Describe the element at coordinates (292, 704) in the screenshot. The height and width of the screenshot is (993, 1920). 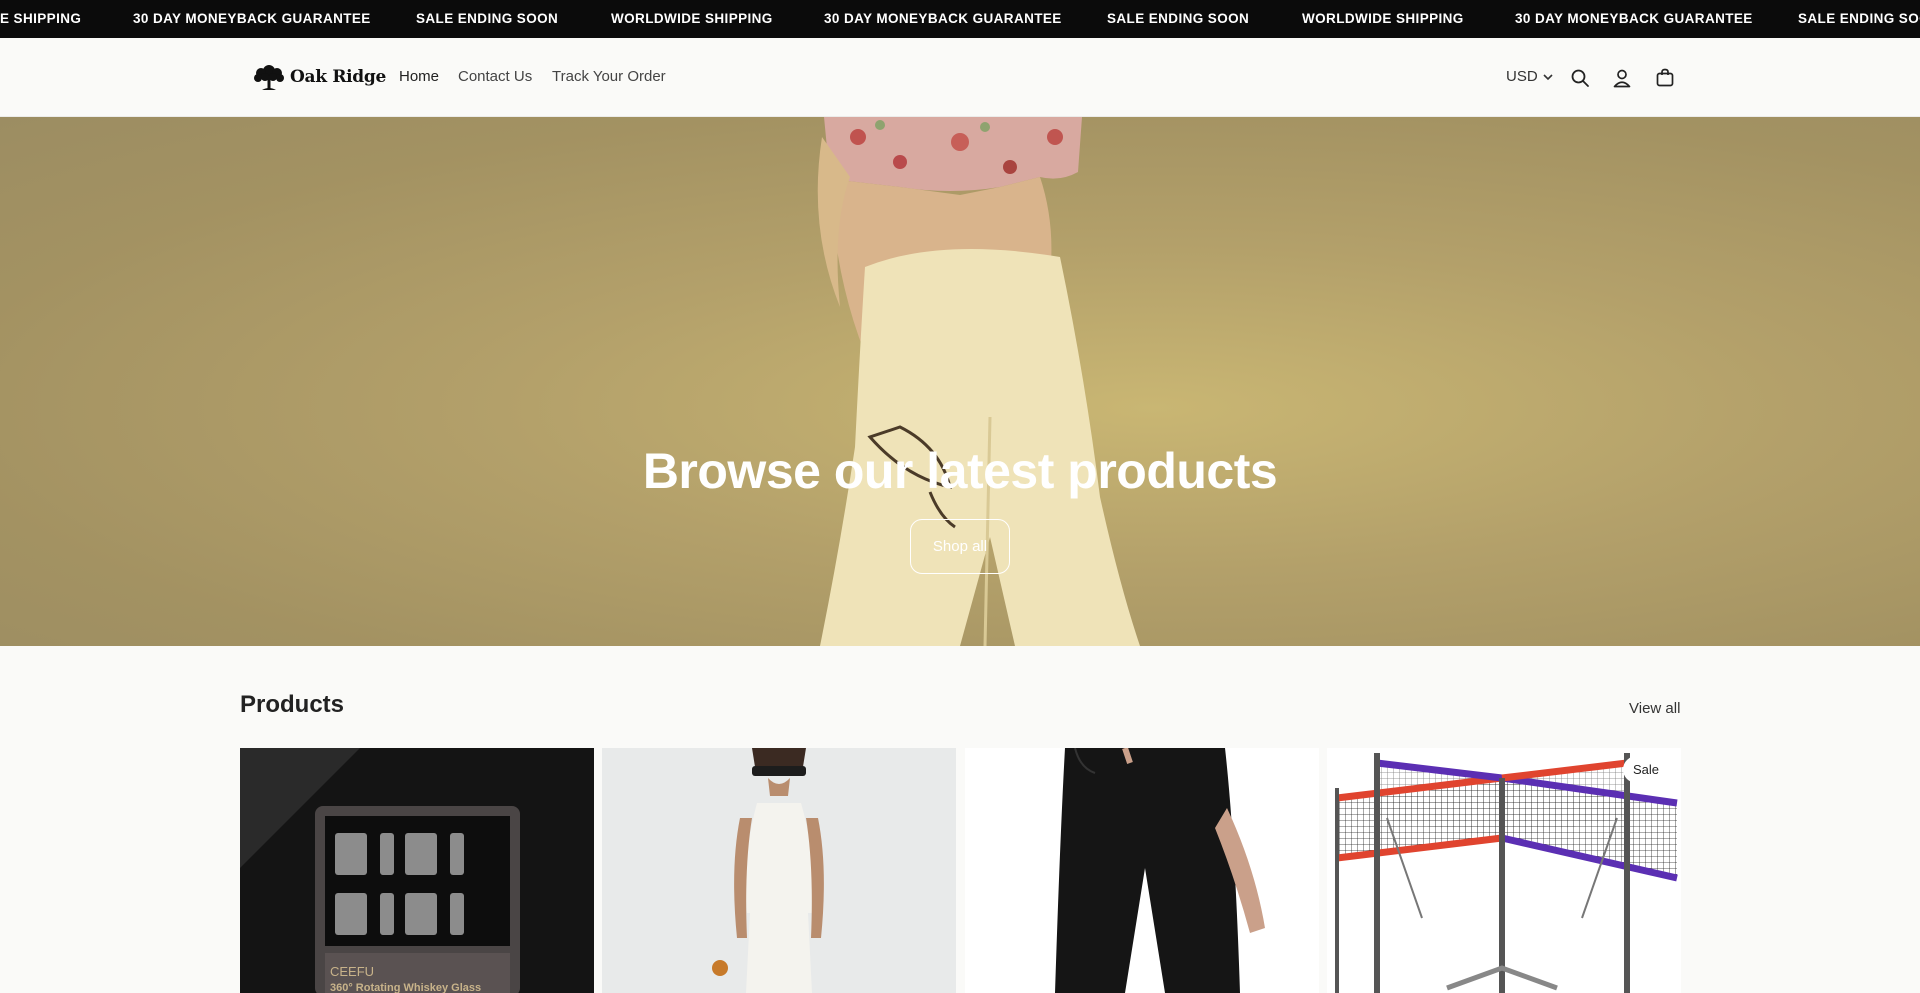
I see `products-heading: Products` at that location.